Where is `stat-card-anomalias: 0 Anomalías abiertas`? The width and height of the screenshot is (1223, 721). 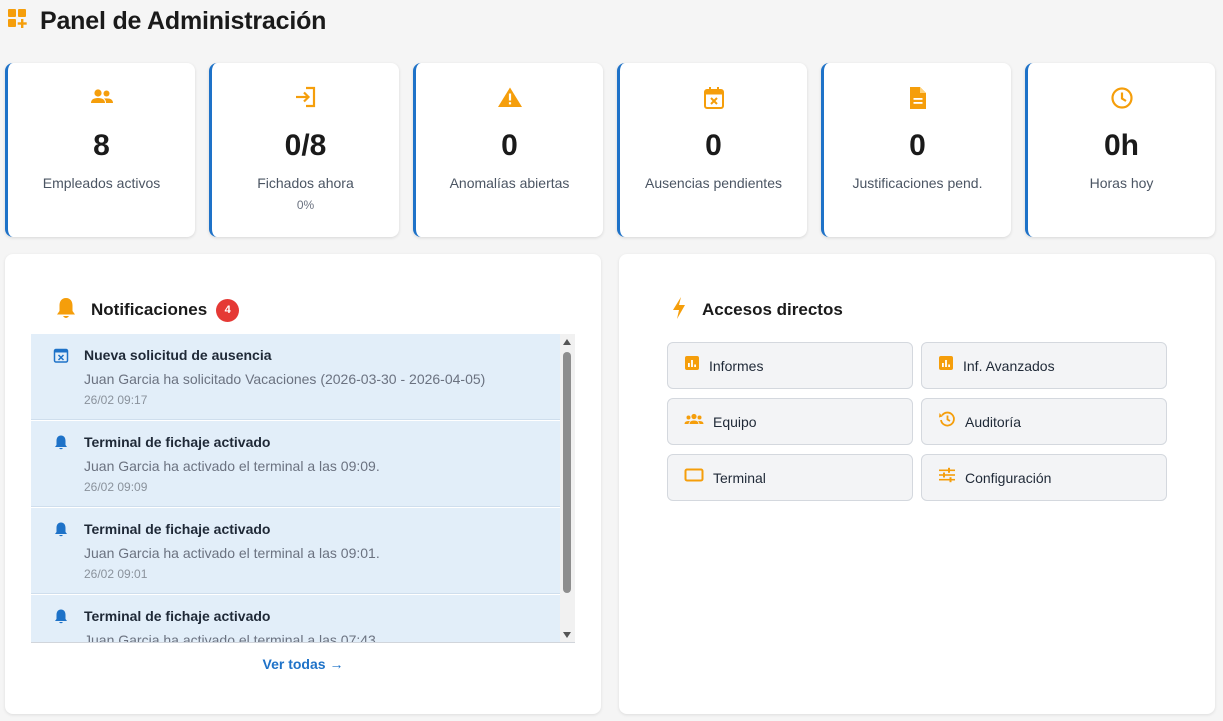 stat-card-anomalias: 0 Anomalías abiertas is located at coordinates (508, 150).